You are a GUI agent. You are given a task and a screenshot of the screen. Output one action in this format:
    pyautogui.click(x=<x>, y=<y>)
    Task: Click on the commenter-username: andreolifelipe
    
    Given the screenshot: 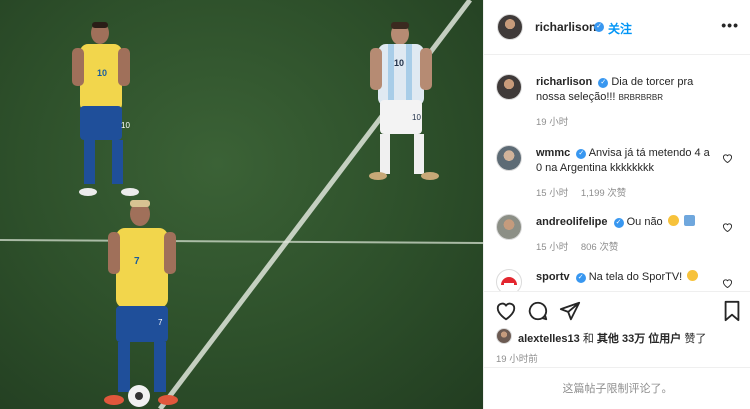 What is the action you would take?
    pyautogui.click(x=572, y=222)
    